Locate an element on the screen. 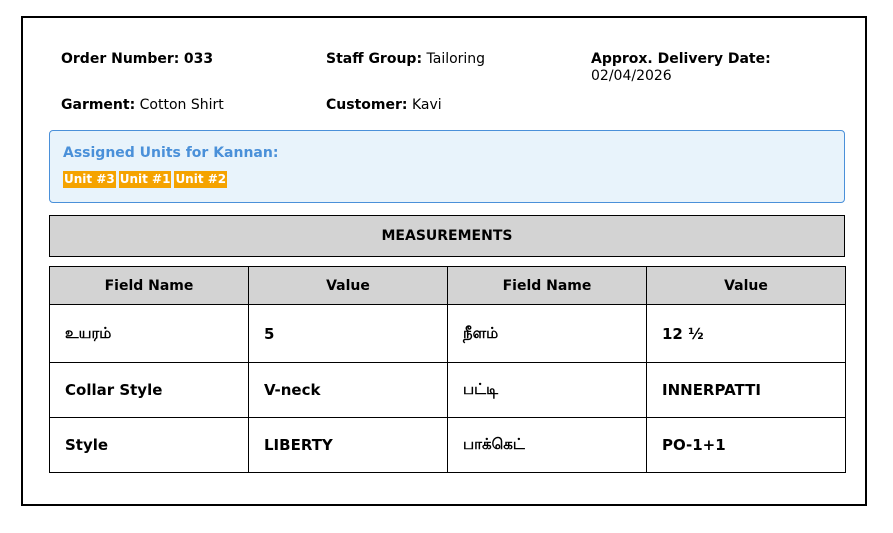 The image size is (893, 533). order-number-value: 033 is located at coordinates (198, 59).